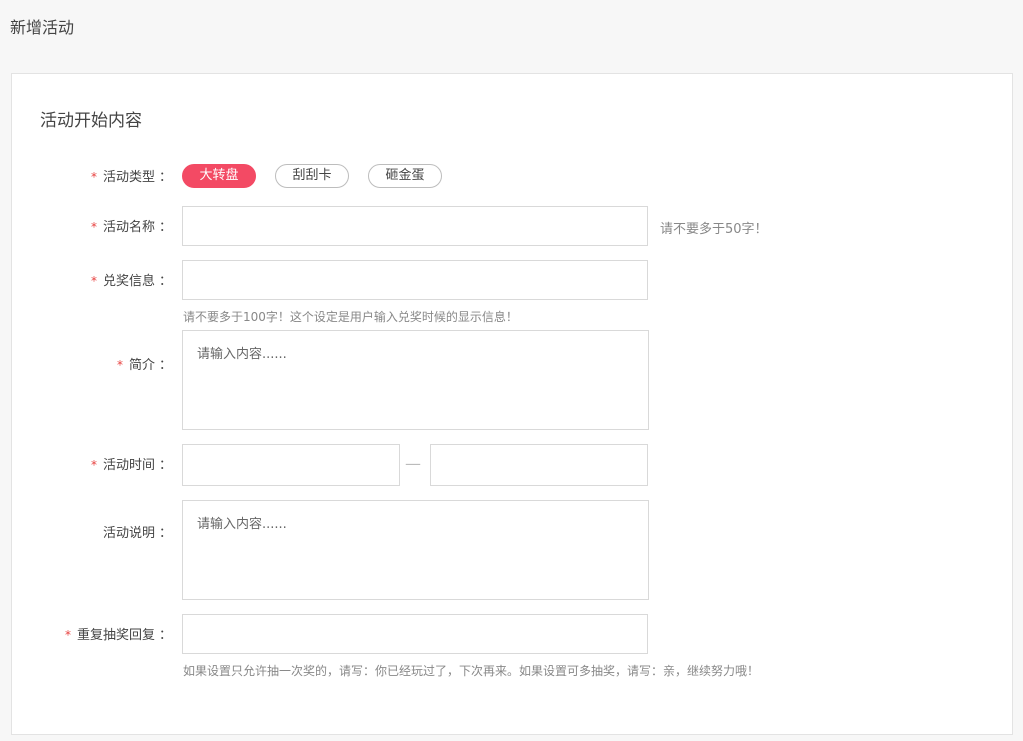  Describe the element at coordinates (714, 229) in the screenshot. I see `activity-name-hint: 请不要多于50字！` at that location.